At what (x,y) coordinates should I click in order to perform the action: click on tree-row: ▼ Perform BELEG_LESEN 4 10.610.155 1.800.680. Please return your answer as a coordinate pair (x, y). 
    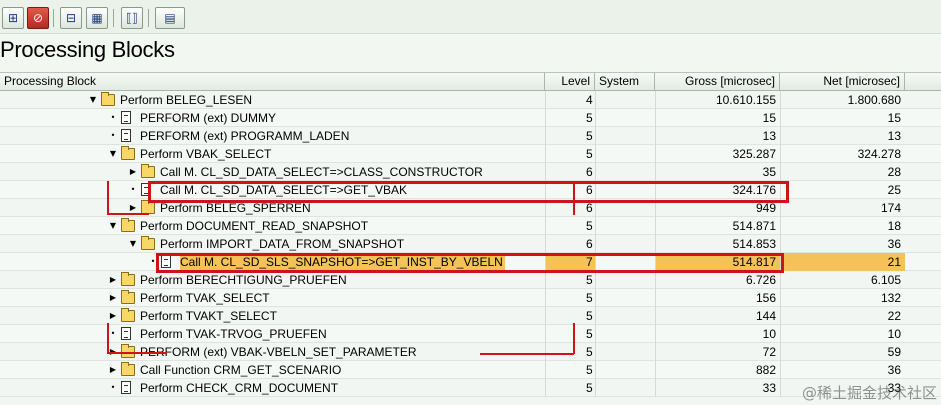
    Looking at the image, I should click on (470, 100).